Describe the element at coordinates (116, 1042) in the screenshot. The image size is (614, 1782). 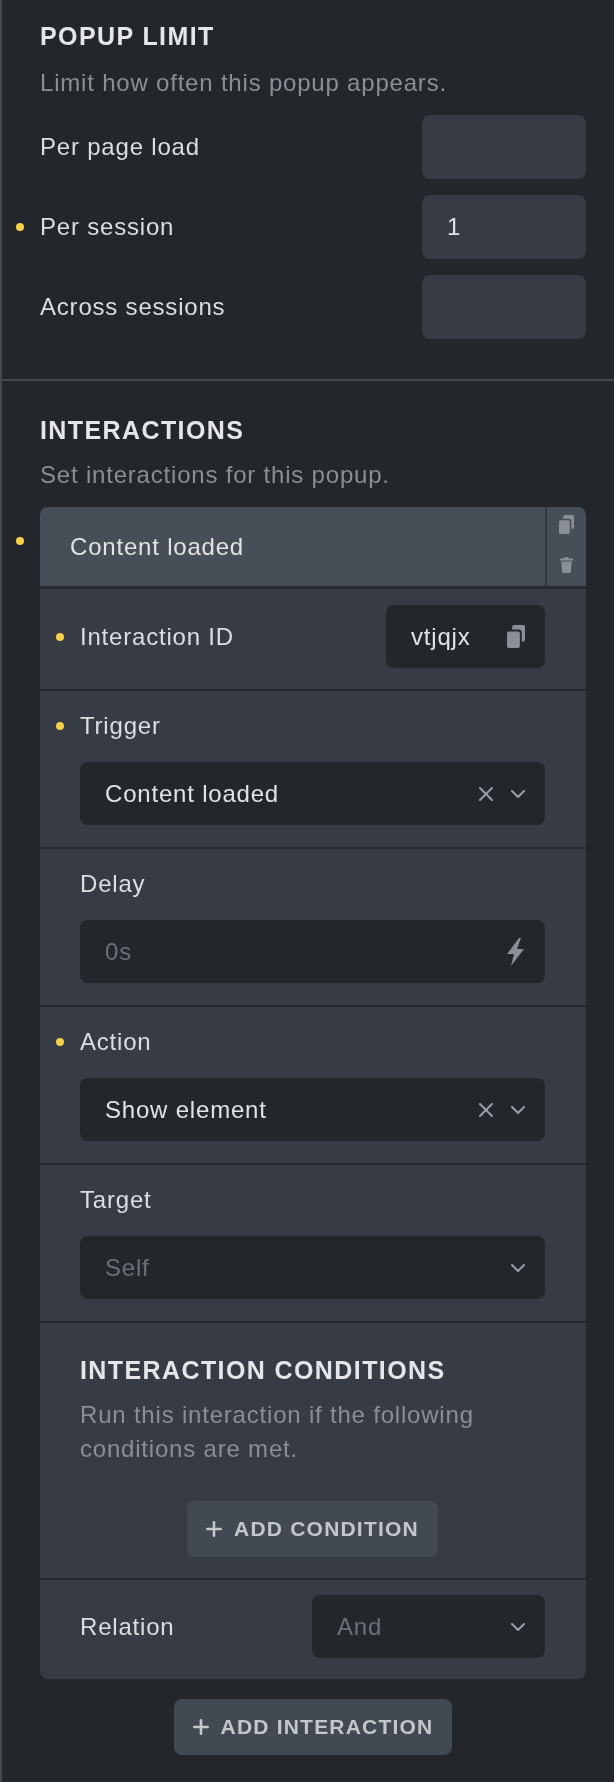
I see `field-label: Action` at that location.